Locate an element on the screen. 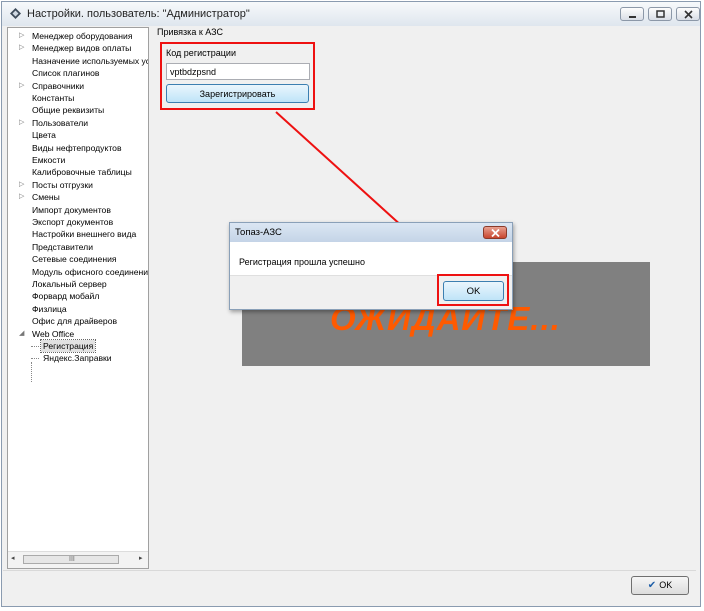 This screenshot has width=704, height=611. main-ok-button: ✔ OK is located at coordinates (660, 585).